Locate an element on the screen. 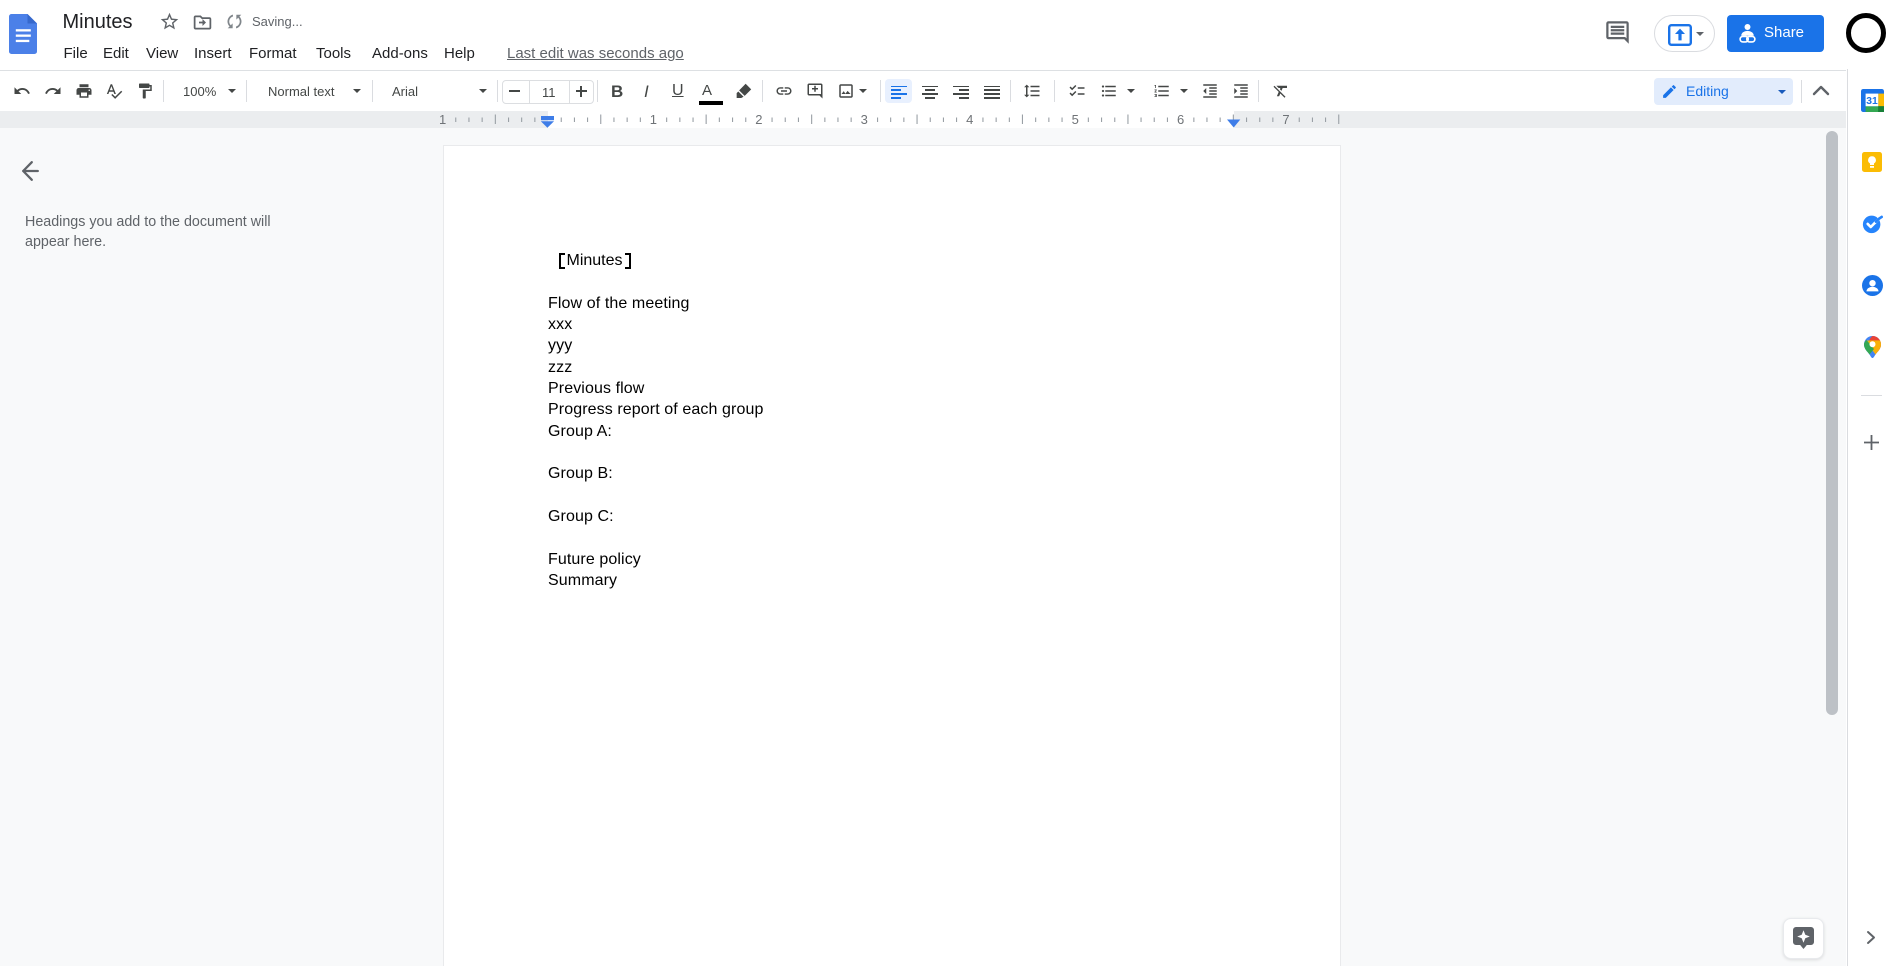 The height and width of the screenshot is (966, 1894). svg-text: 4 is located at coordinates (969, 119).